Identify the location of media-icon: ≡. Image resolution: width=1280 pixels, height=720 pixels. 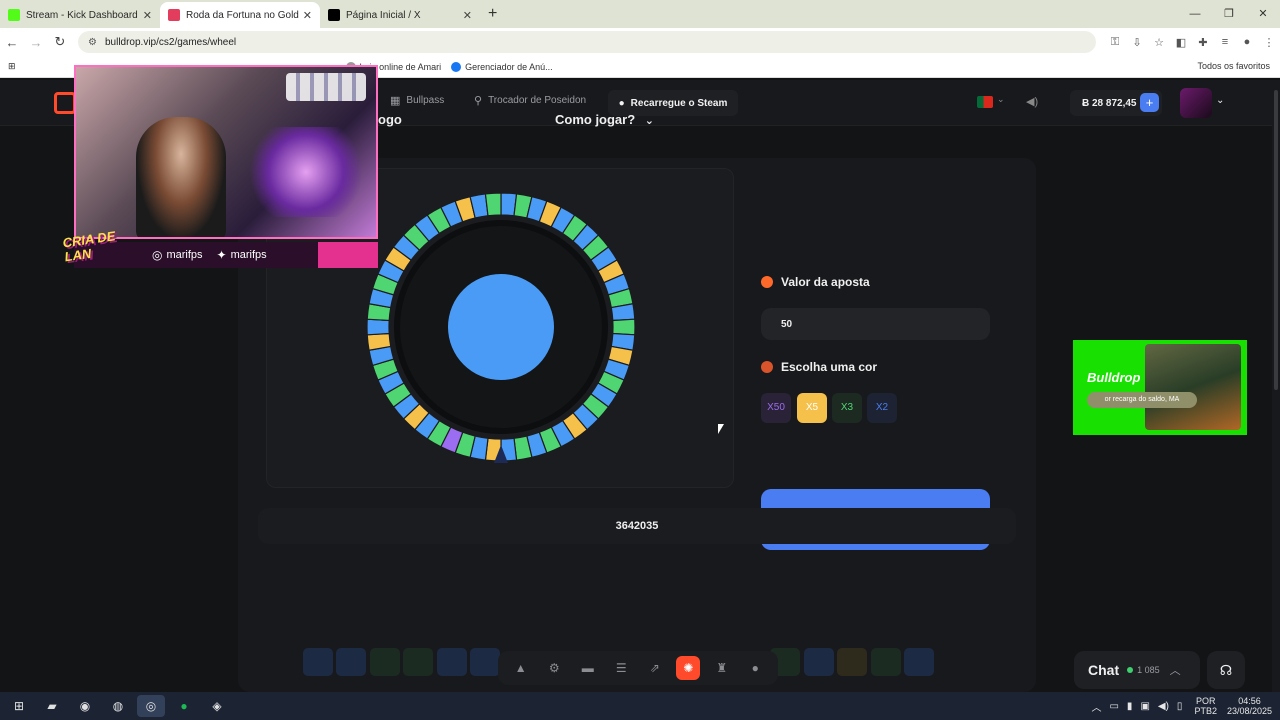
(1225, 42).